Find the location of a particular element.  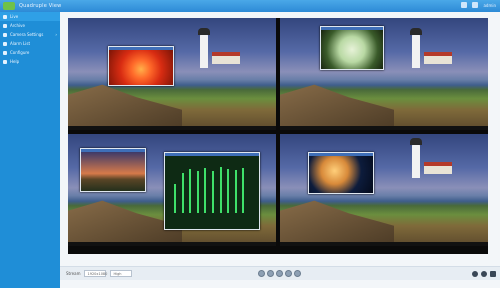

jellyfish-image is located at coordinates (341, 174).